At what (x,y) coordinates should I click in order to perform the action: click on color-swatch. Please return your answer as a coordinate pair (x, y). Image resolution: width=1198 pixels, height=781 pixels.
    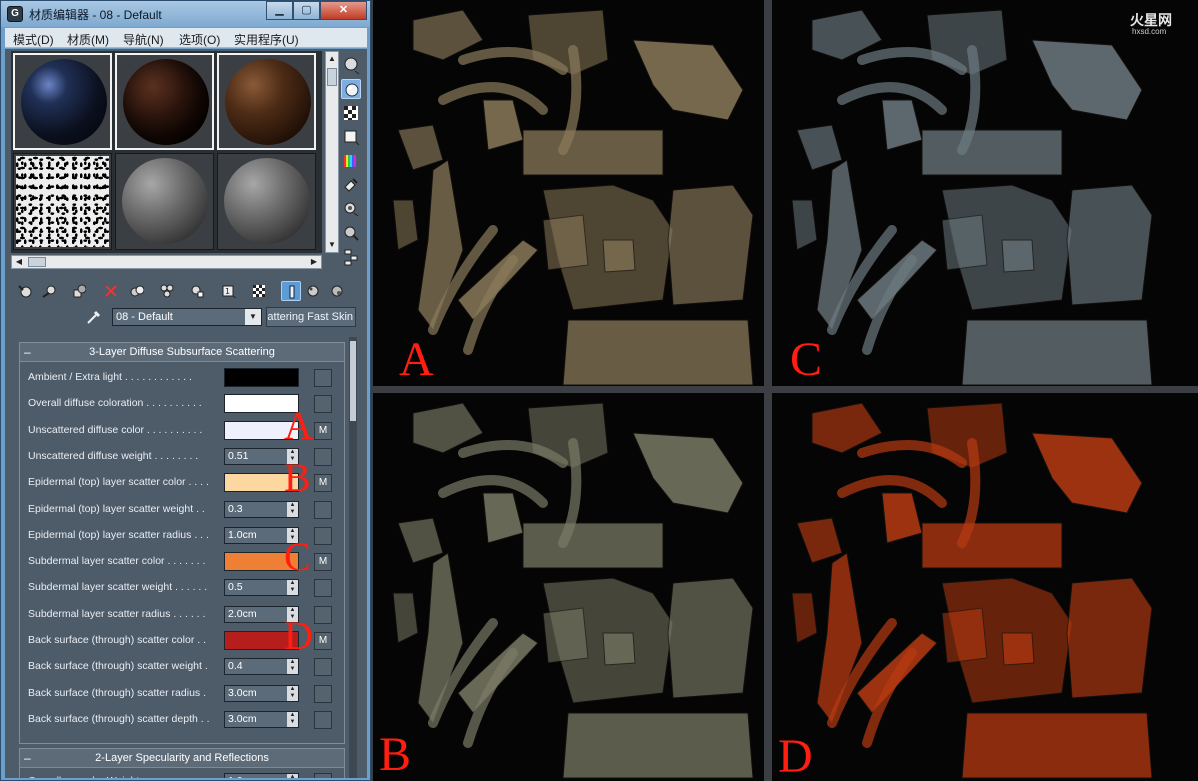
    Looking at the image, I should click on (261, 377).